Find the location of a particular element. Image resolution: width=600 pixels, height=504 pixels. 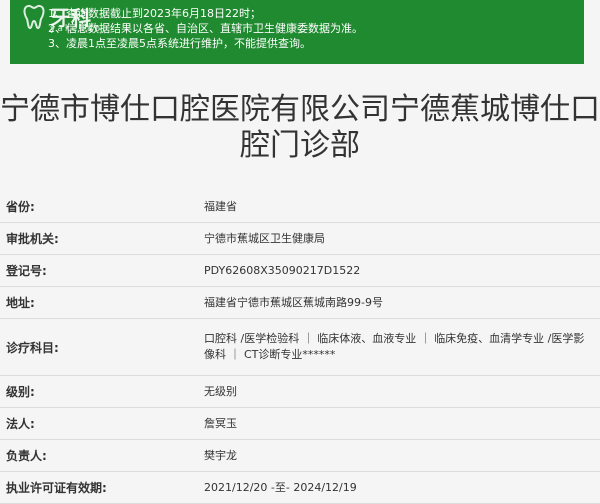

detail-label: 法人: is located at coordinates (20, 424).